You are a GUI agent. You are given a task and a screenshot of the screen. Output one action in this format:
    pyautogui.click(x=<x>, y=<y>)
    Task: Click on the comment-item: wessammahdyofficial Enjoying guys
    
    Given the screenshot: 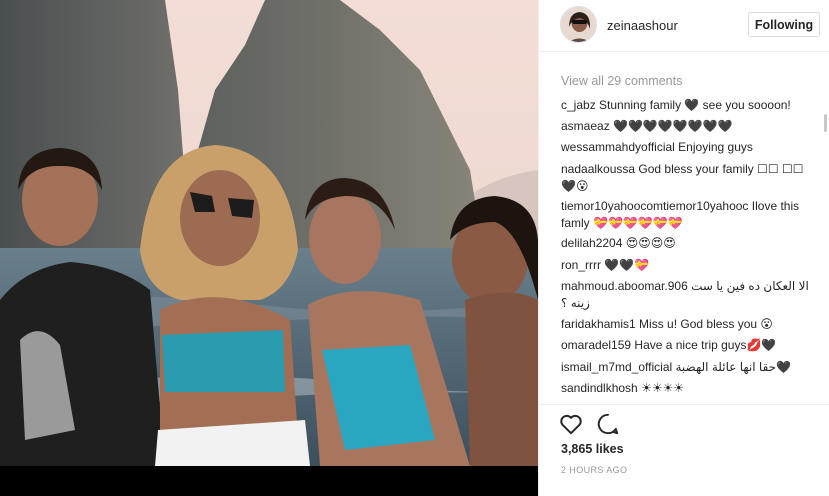 What is the action you would take?
    pyautogui.click(x=686, y=147)
    